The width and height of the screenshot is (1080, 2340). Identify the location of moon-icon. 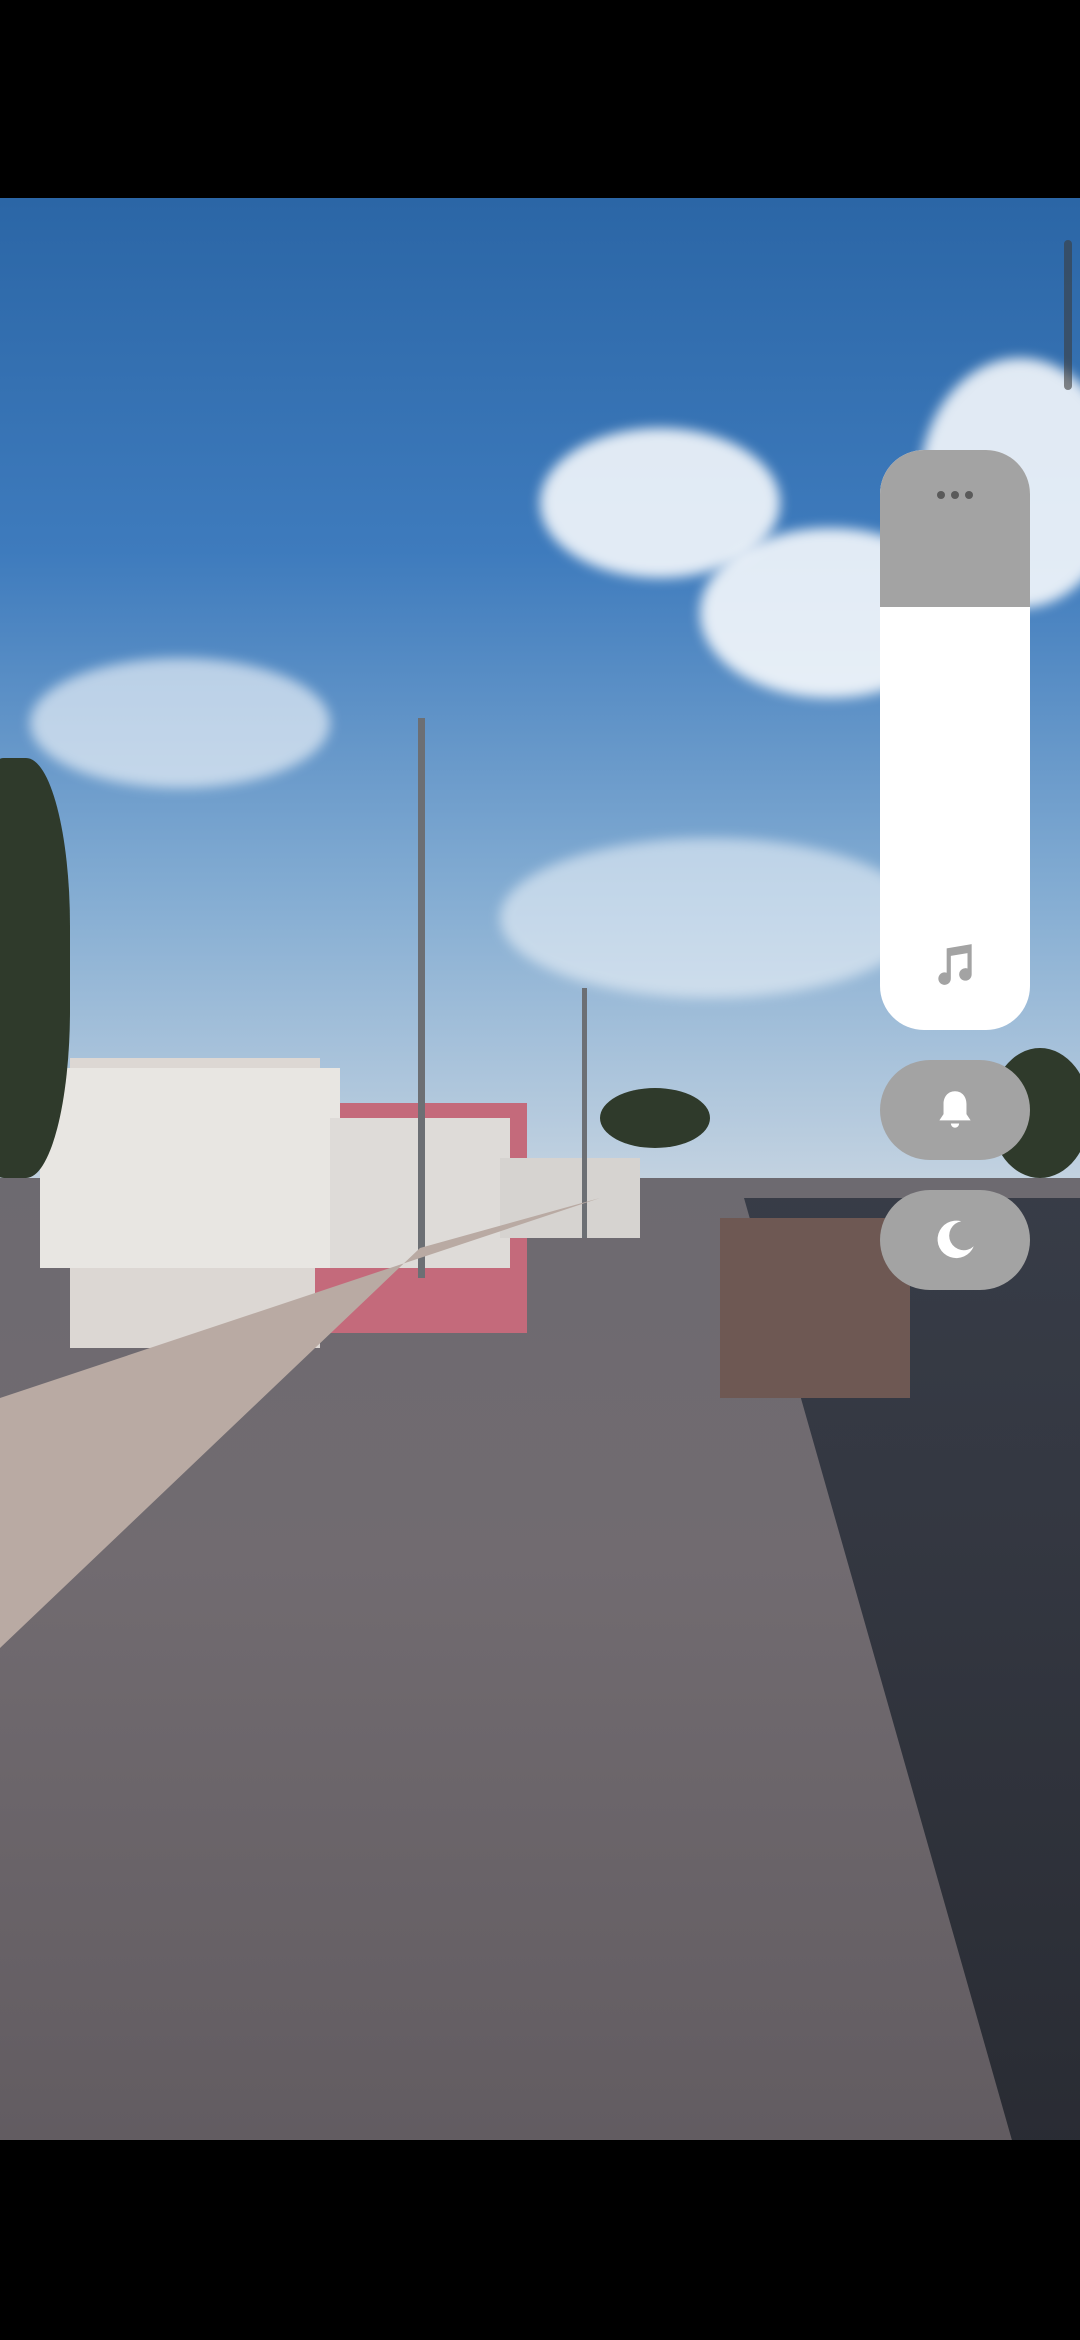
(955, 1239).